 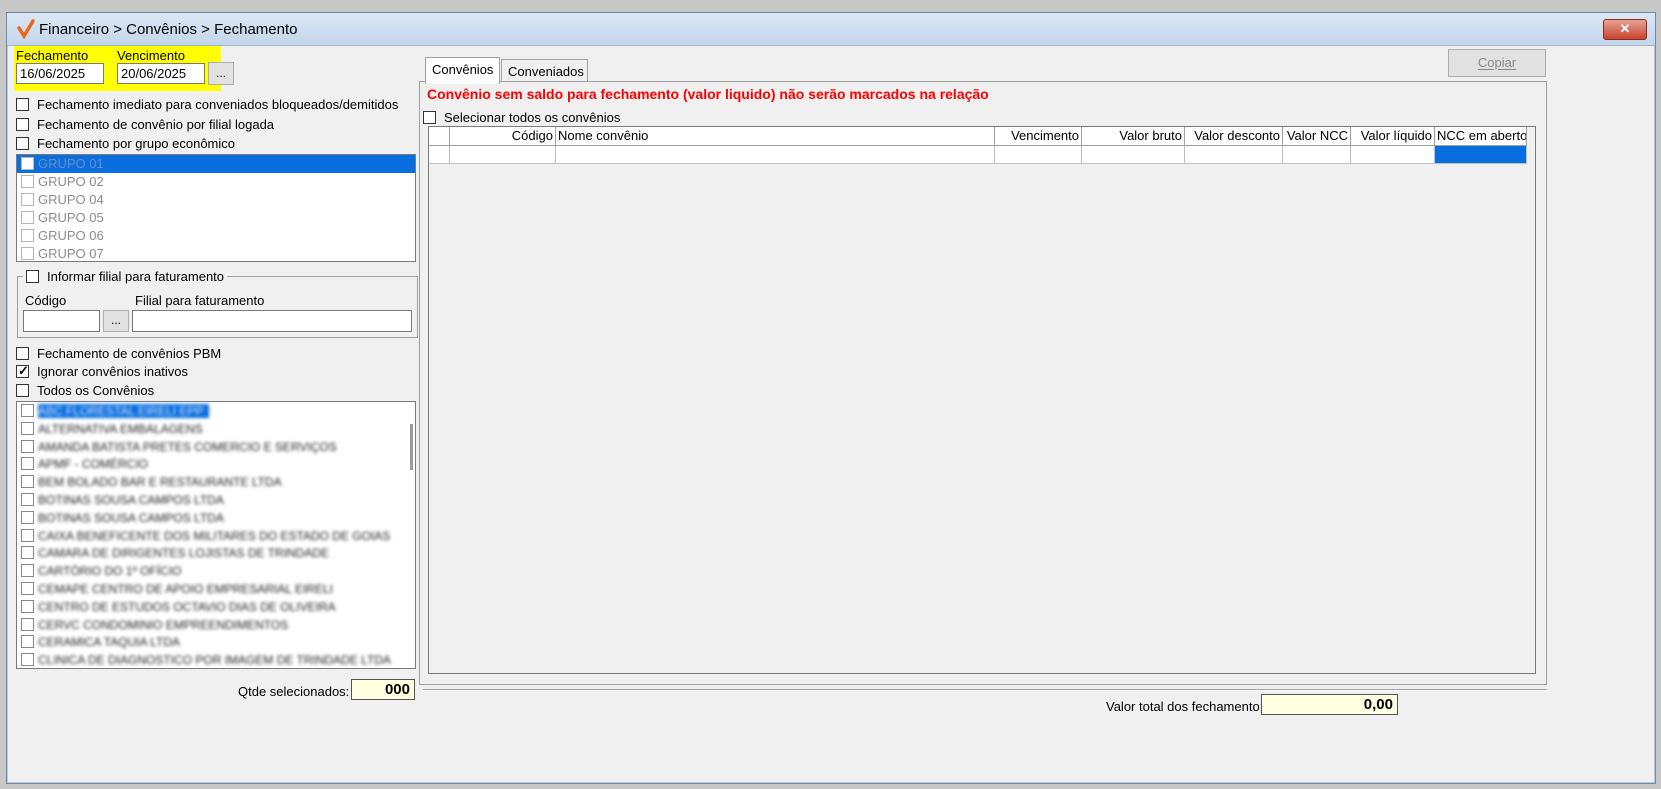 What do you see at coordinates (411, 447) in the screenshot?
I see `listbox-scrollbar` at bounding box center [411, 447].